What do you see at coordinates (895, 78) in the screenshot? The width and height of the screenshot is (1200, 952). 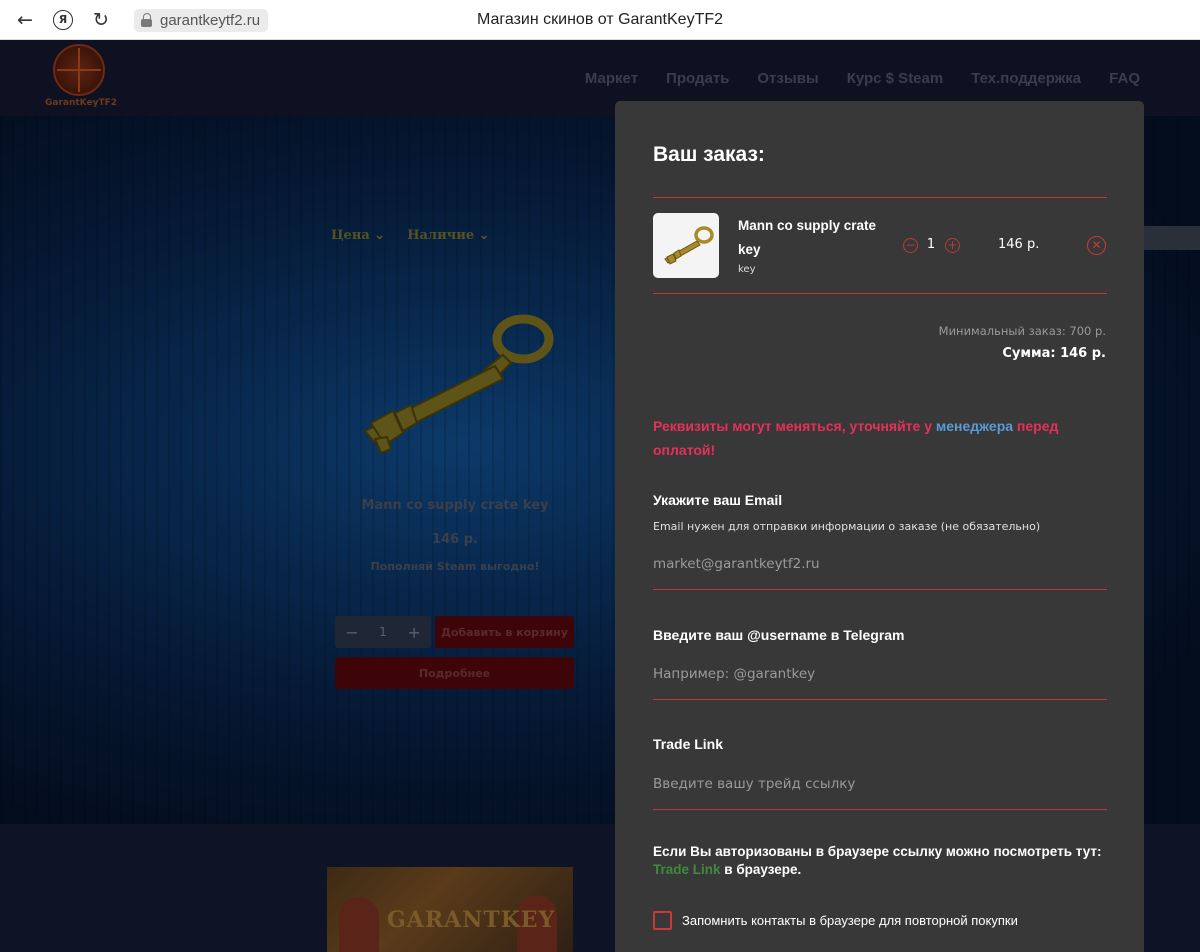 I see `nav-steam-rate: Курс $ Steam` at bounding box center [895, 78].